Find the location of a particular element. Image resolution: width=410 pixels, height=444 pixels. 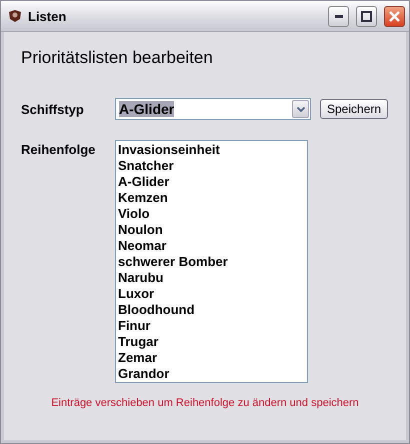

list-item: Trugar is located at coordinates (211, 342).